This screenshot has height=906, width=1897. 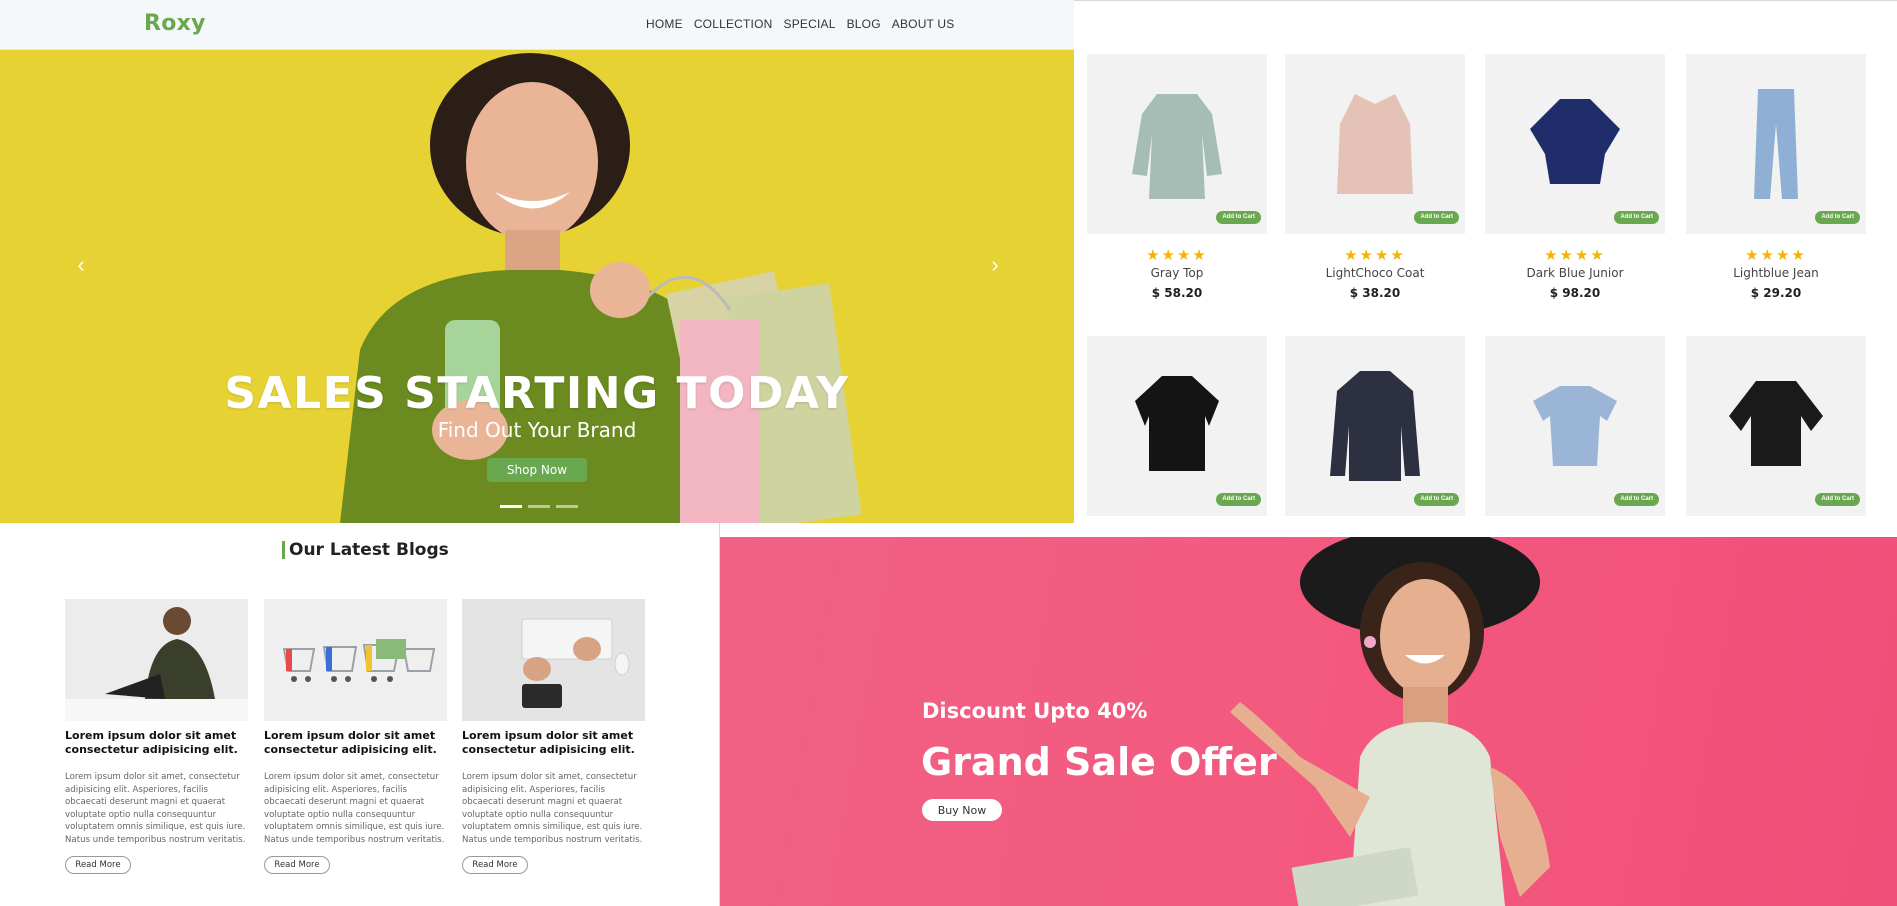 What do you see at coordinates (1375, 273) in the screenshot?
I see `product-name: LightChoco Coat` at bounding box center [1375, 273].